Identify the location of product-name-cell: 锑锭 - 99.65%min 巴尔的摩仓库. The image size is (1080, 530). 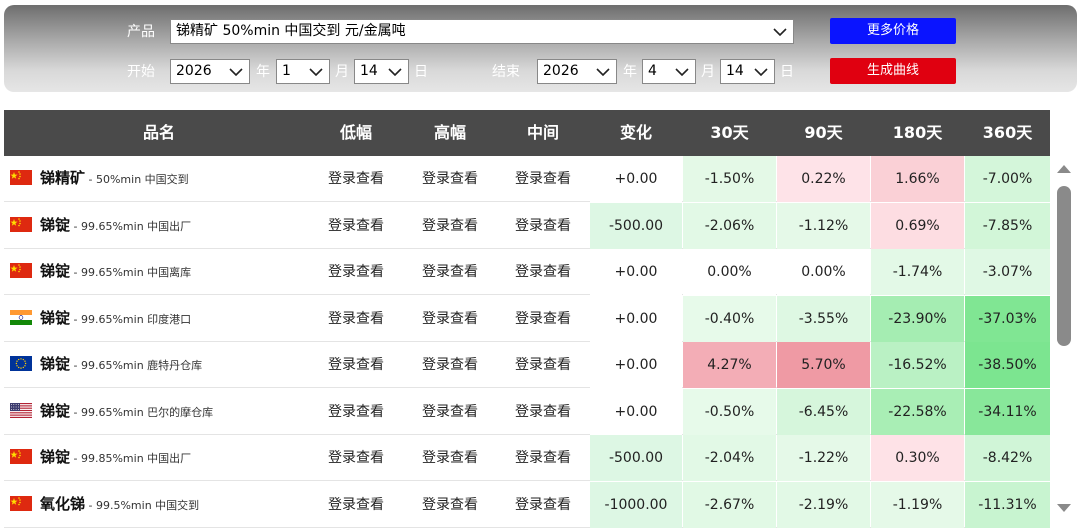
(159, 412).